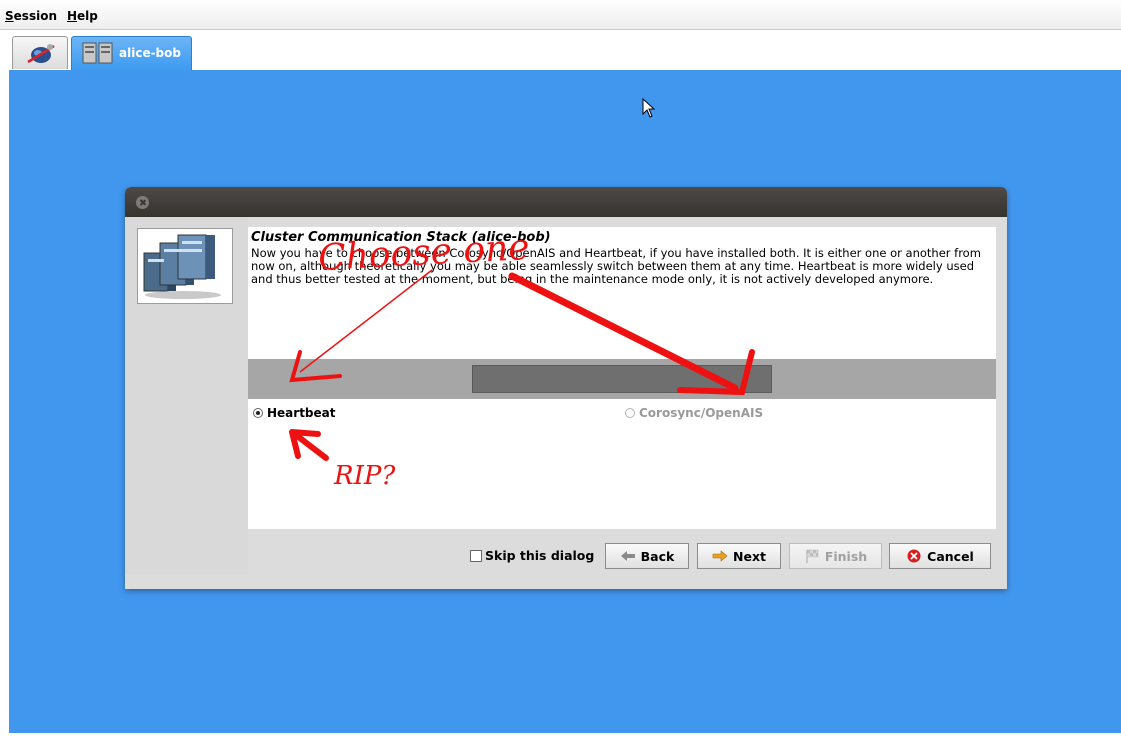 The width and height of the screenshot is (1121, 740). What do you see at coordinates (835, 556) in the screenshot?
I see `finish-button: Finish` at bounding box center [835, 556].